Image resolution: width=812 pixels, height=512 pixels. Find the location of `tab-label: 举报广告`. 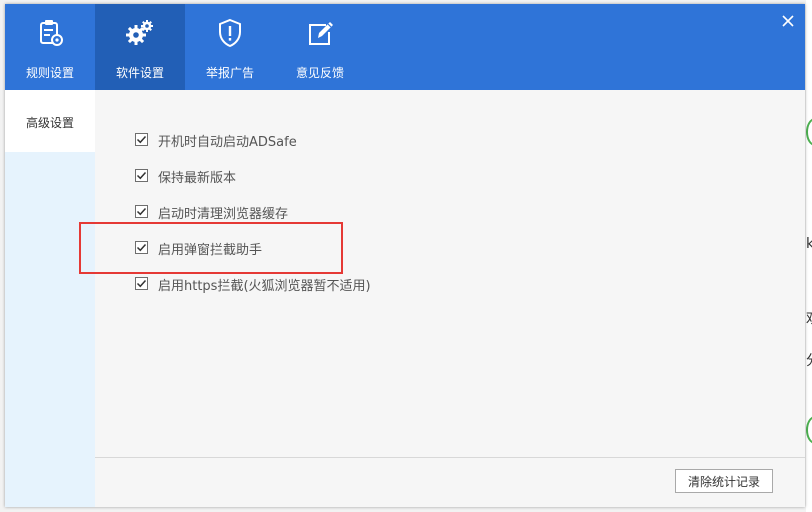

tab-label: 举报广告 is located at coordinates (229, 73).